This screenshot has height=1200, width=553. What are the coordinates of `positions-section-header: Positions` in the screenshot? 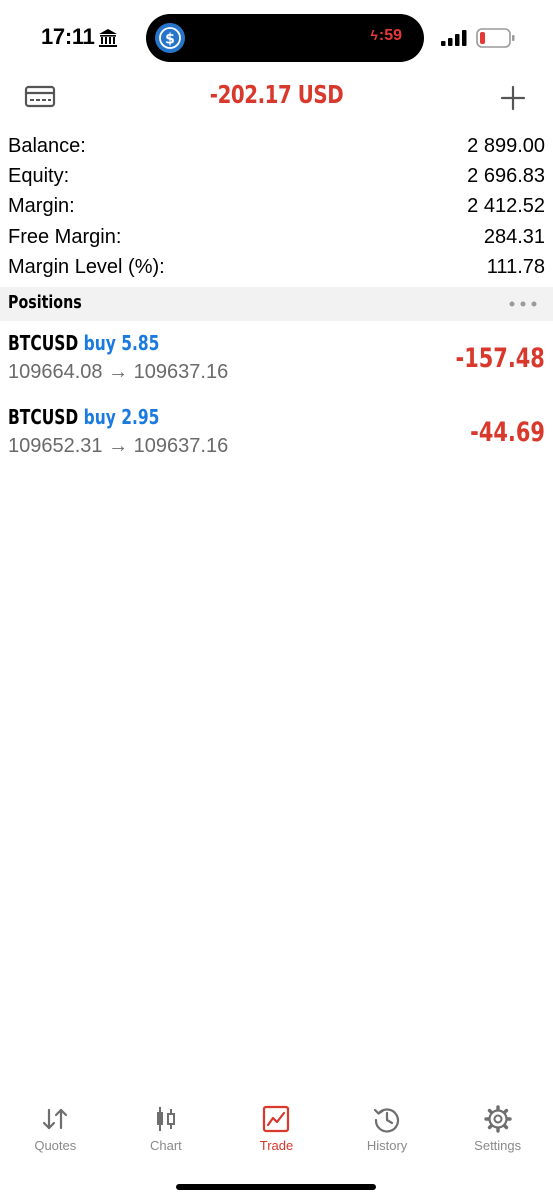 It's located at (276, 304).